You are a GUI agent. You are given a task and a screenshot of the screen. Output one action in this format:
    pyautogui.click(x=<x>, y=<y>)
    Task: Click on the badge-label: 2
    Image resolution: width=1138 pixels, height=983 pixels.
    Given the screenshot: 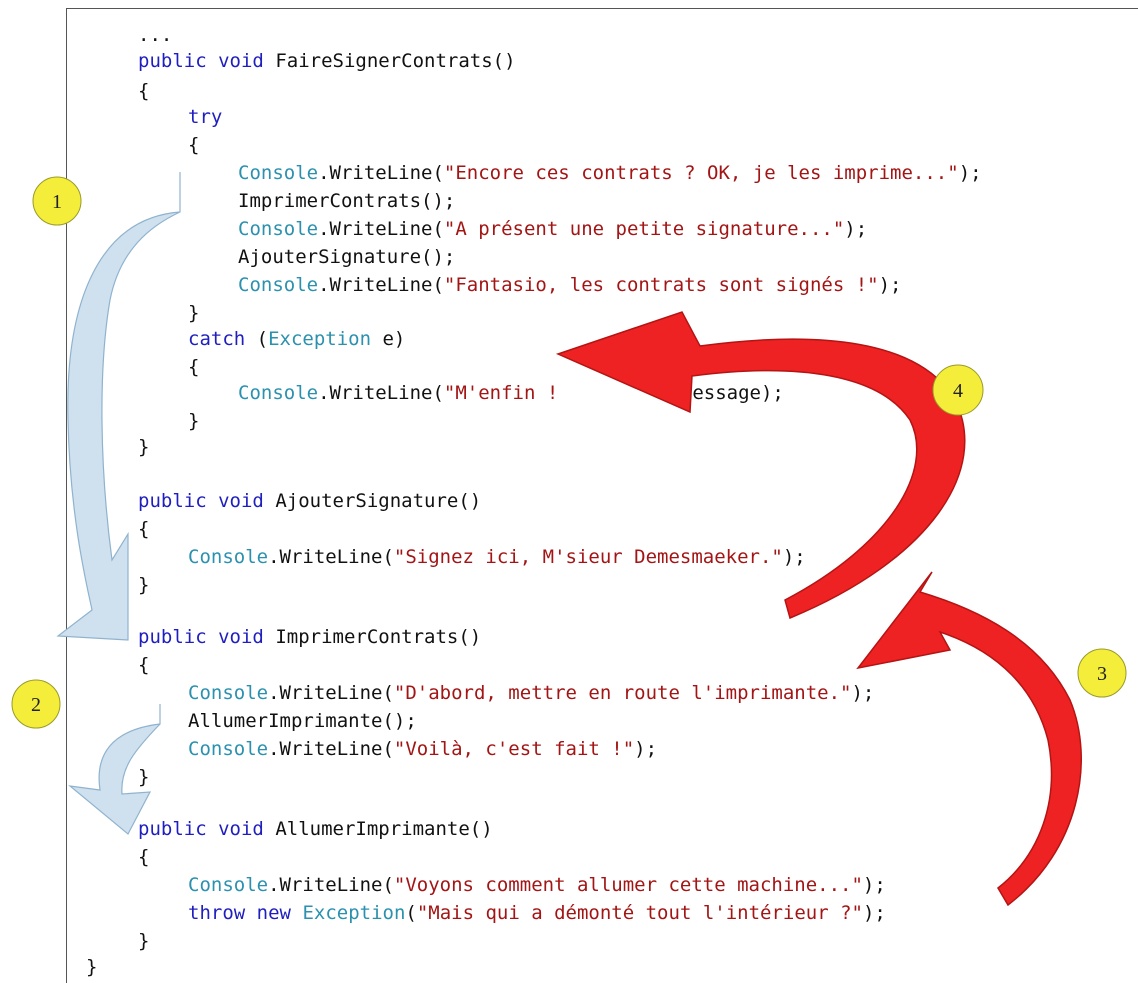 What is the action you would take?
    pyautogui.click(x=36, y=705)
    